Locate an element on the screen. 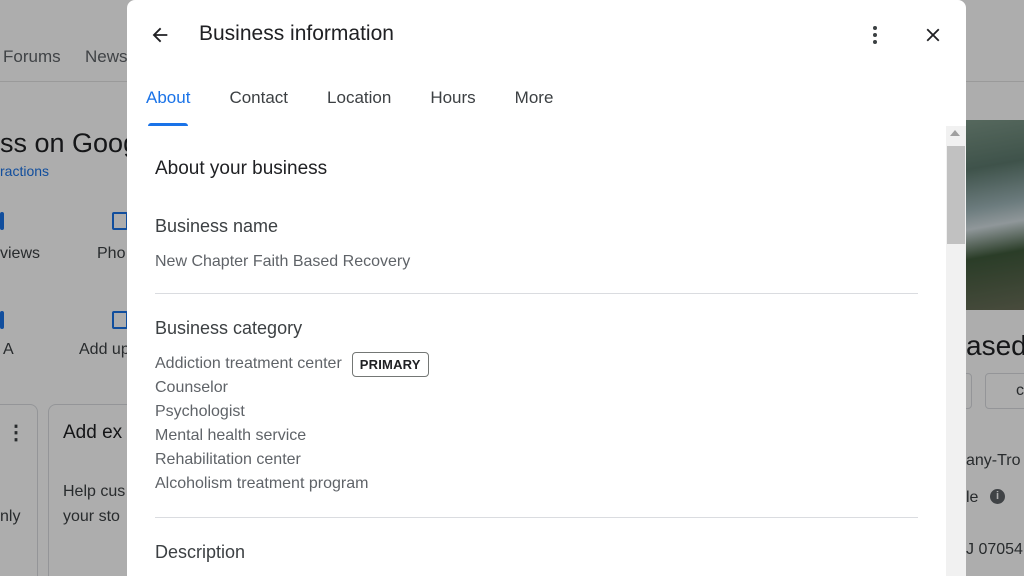  tab-bar: About Contact Location Hours More is located at coordinates (546, 99).